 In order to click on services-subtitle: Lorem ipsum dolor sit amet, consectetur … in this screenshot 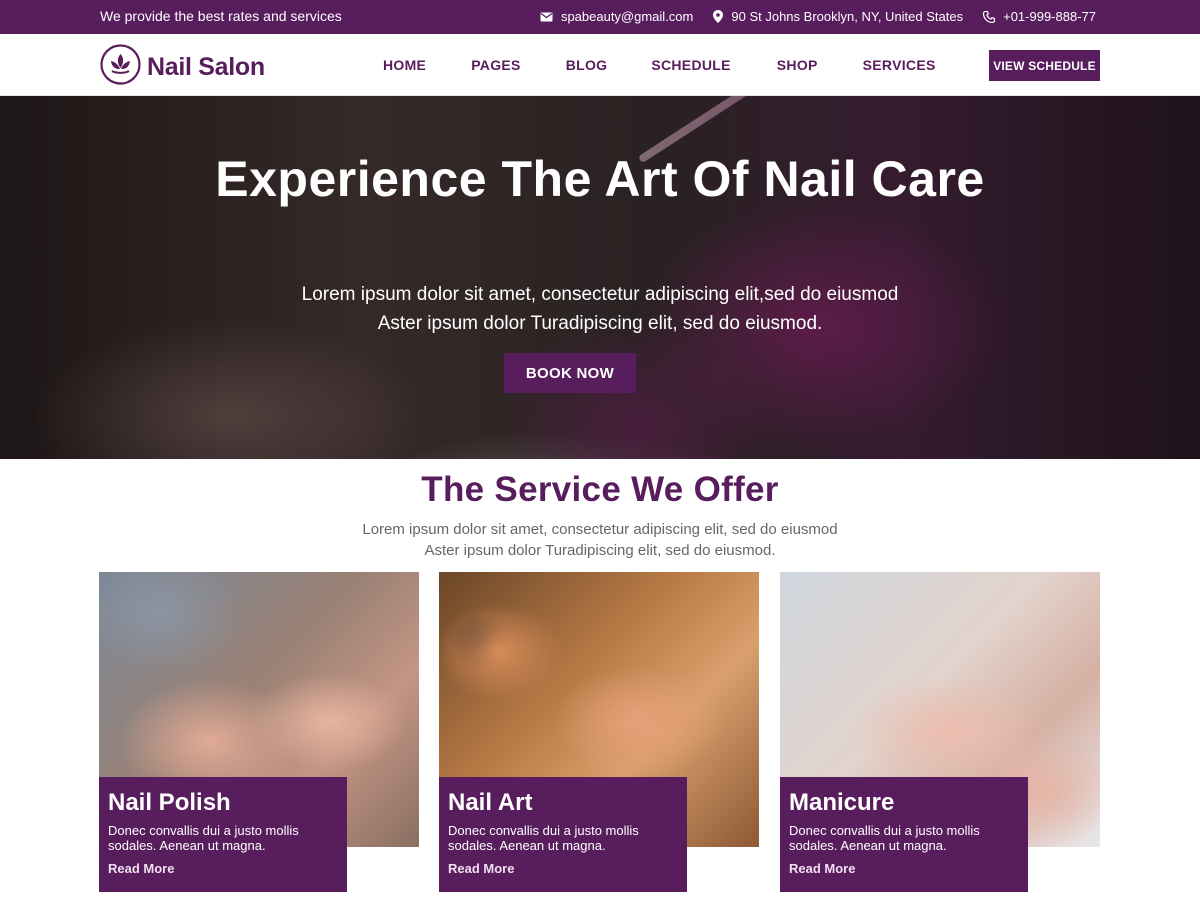, I will do `click(600, 540)`.